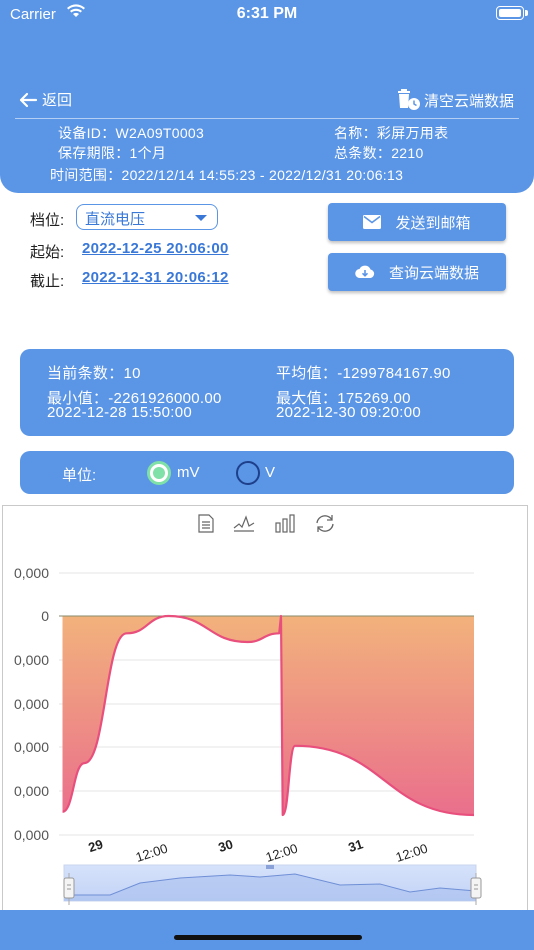 The image size is (534, 950). I want to click on gear-label: 档位:, so click(47, 220).